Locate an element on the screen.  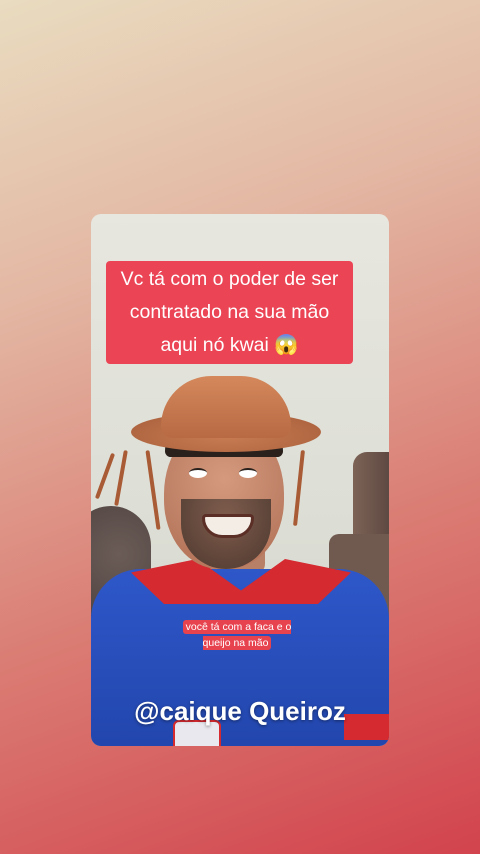
right-eye is located at coordinates (248, 473).